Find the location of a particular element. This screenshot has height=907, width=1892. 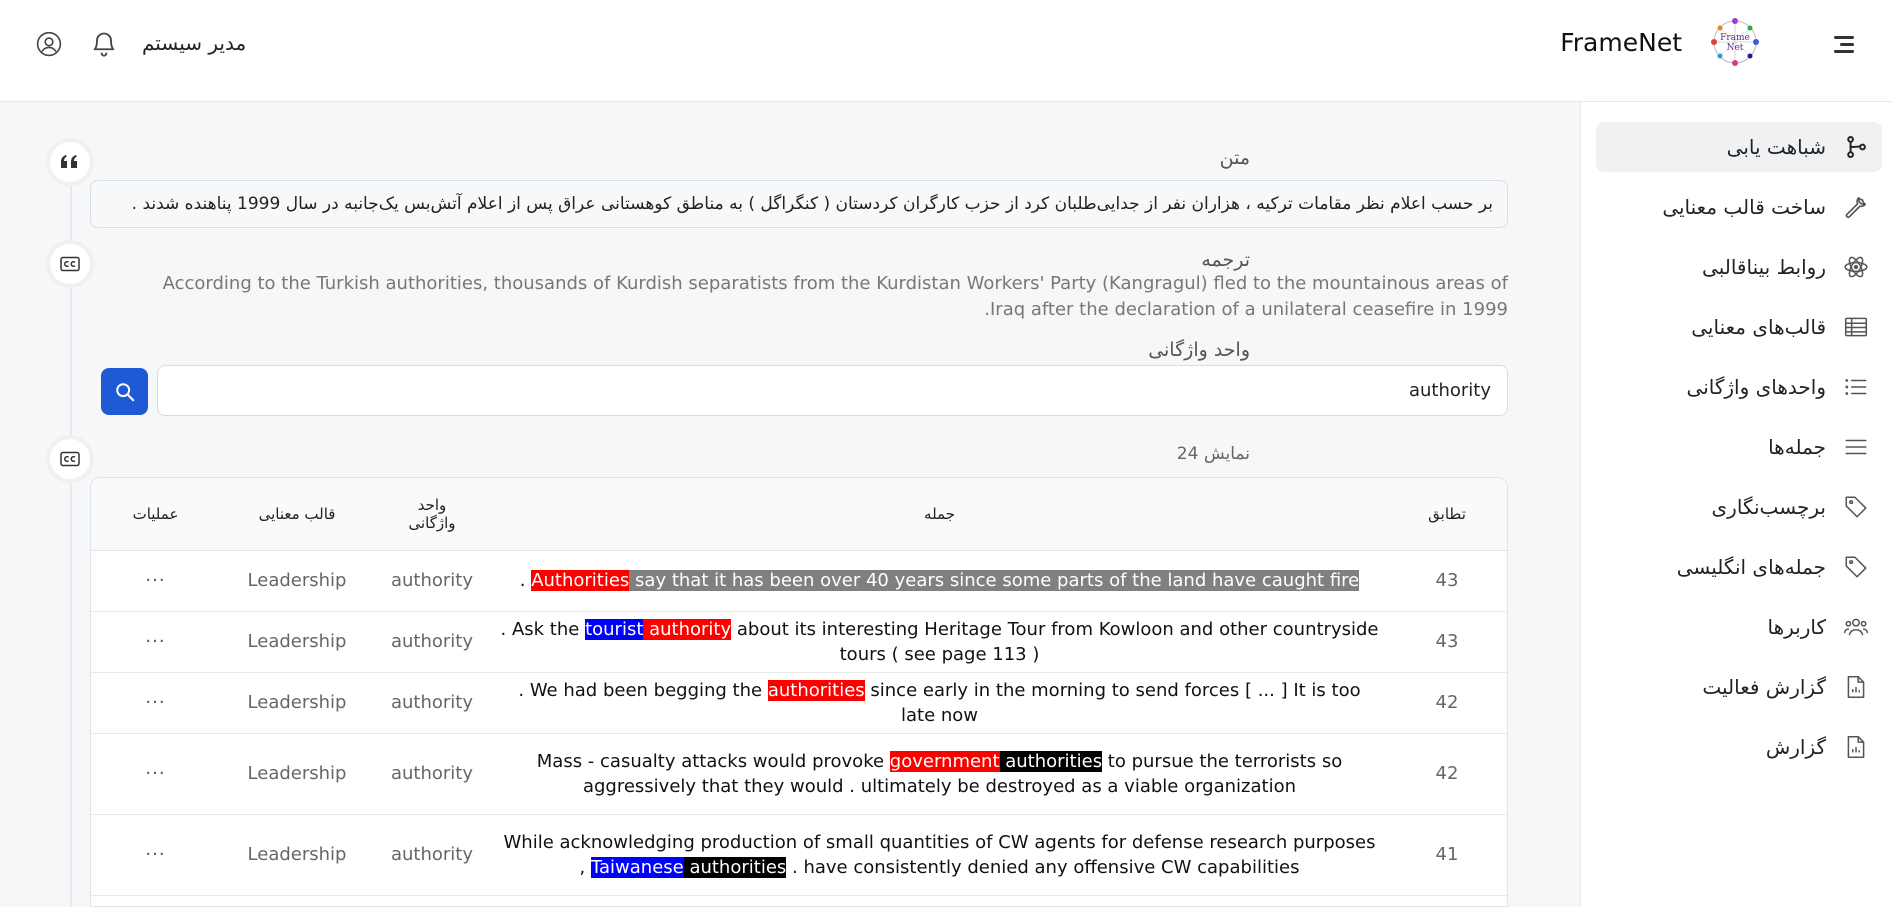

sidebar-item-frames: قالب‌های معنایی is located at coordinates (1739, 327).